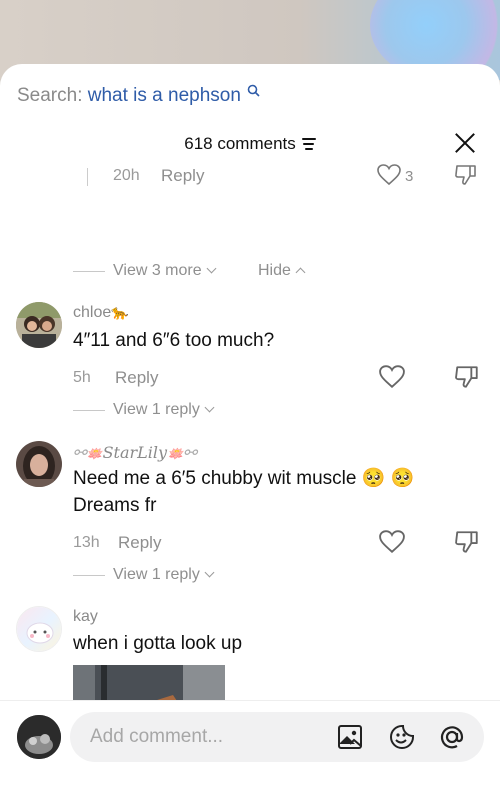 Image resolution: width=500 pixels, height=800 pixels. What do you see at coordinates (158, 643) in the screenshot?
I see `comment-text: when i gotta look up` at bounding box center [158, 643].